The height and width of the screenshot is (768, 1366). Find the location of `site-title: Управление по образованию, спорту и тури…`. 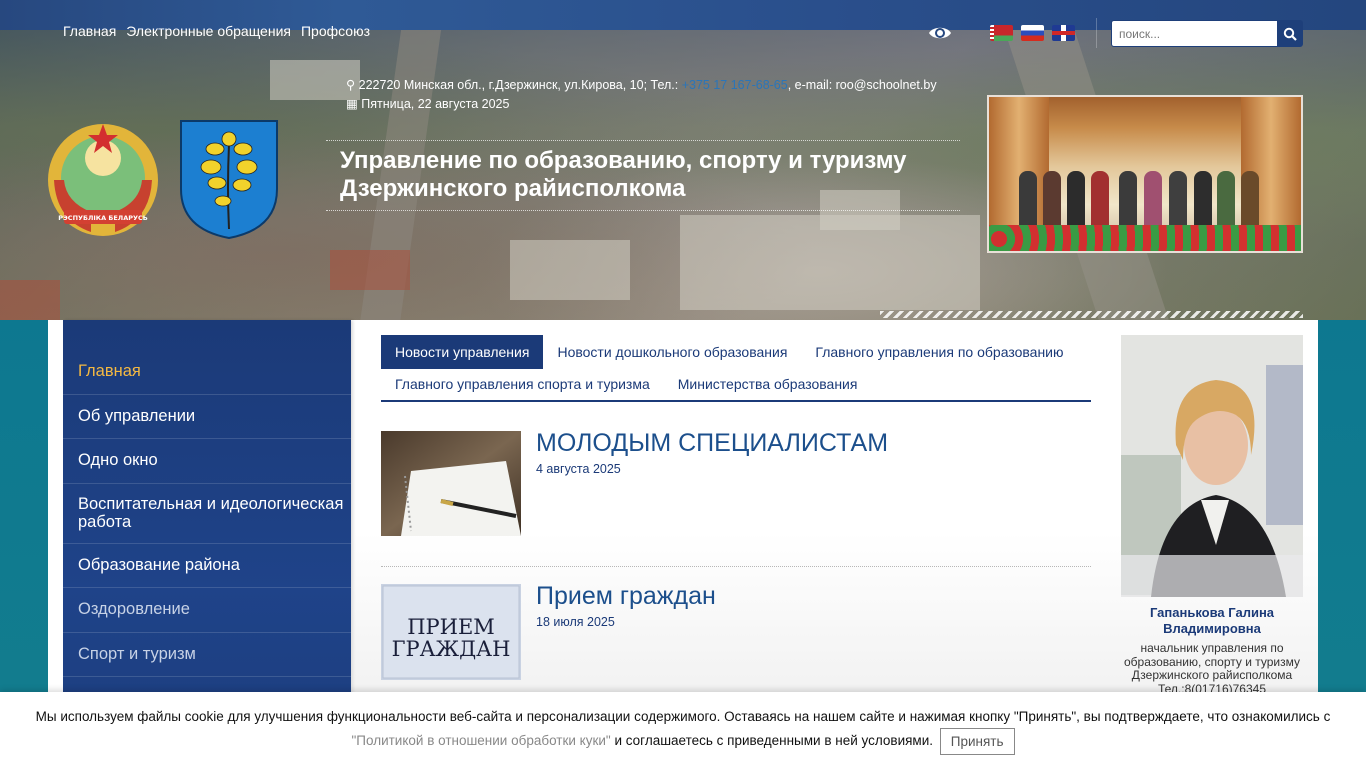

site-title: Управление по образованию, спорту и тури… is located at coordinates (643, 175).